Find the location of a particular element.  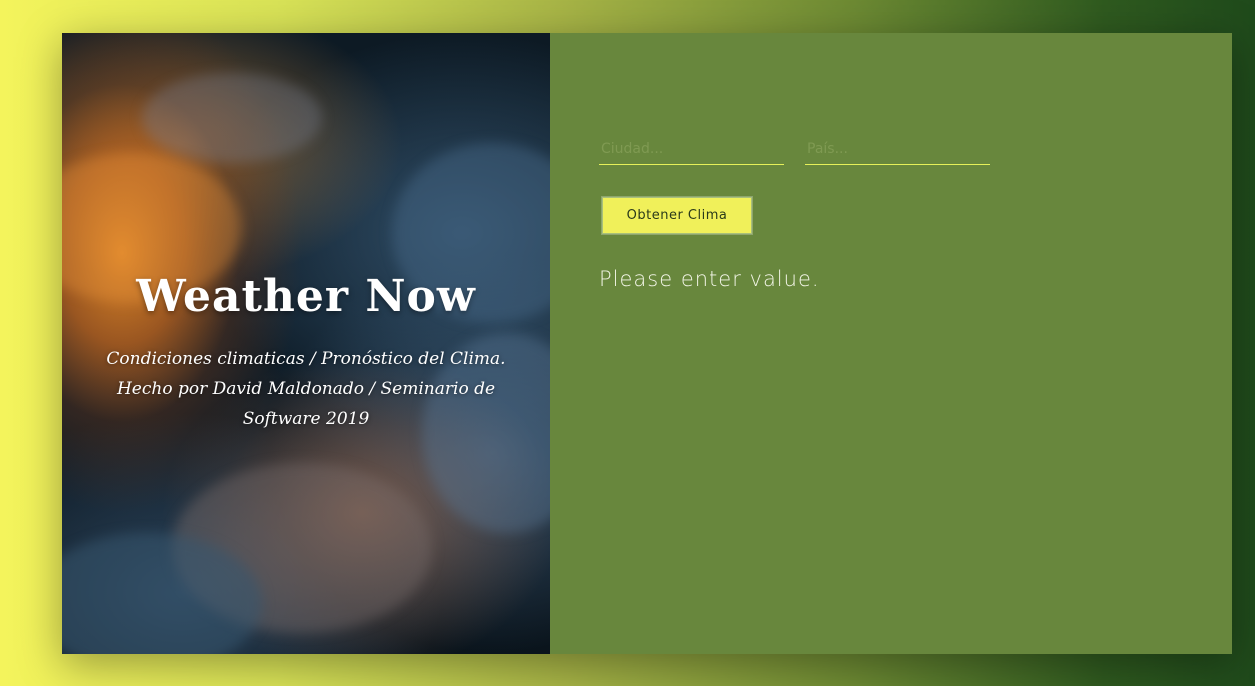

city-input is located at coordinates (691, 149).